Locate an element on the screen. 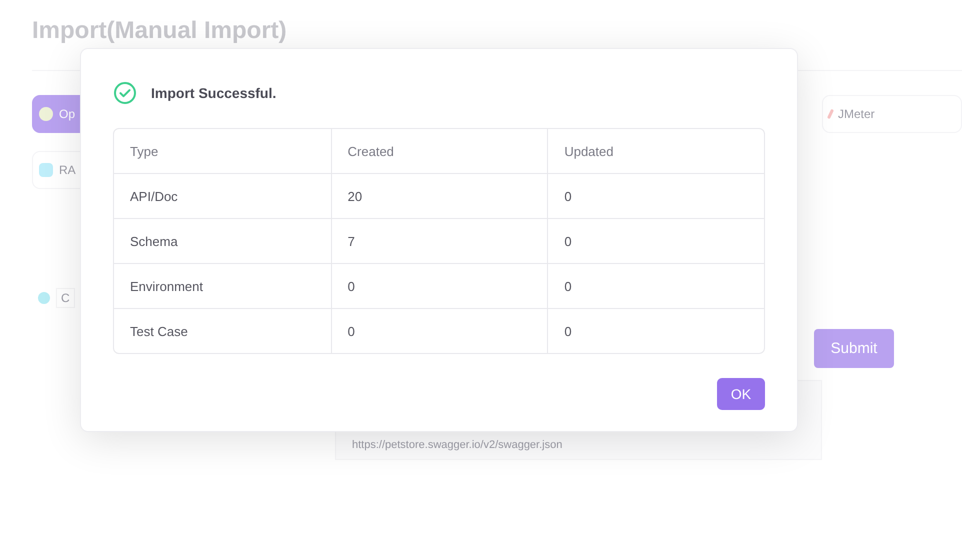  source-label: Op is located at coordinates (67, 114).